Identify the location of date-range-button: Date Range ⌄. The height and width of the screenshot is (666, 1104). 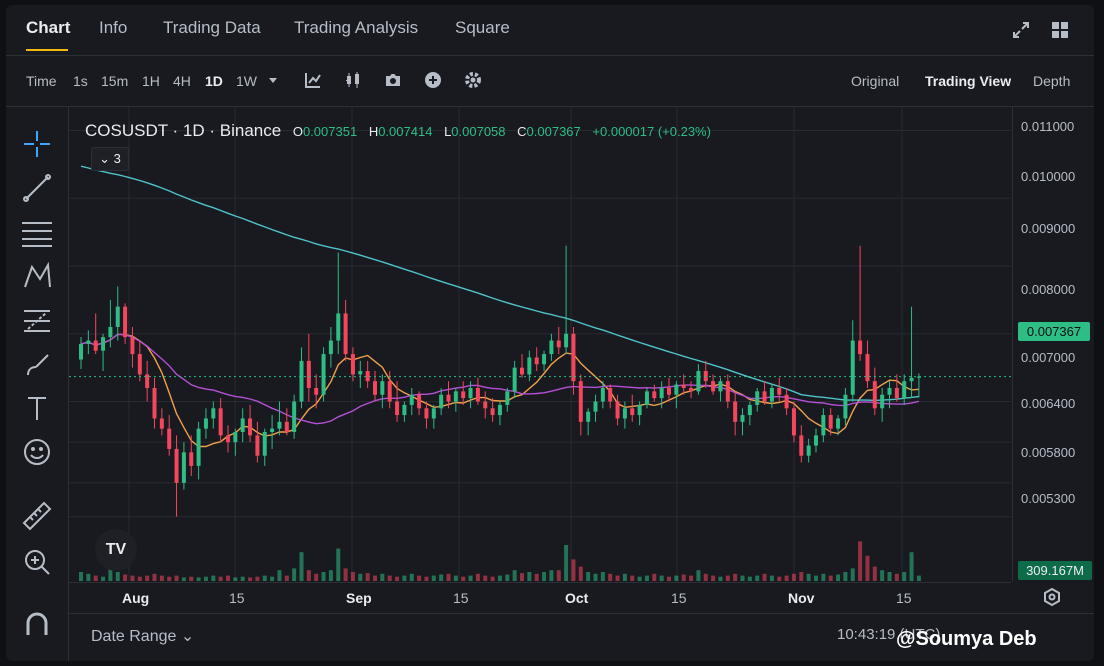
(142, 636).